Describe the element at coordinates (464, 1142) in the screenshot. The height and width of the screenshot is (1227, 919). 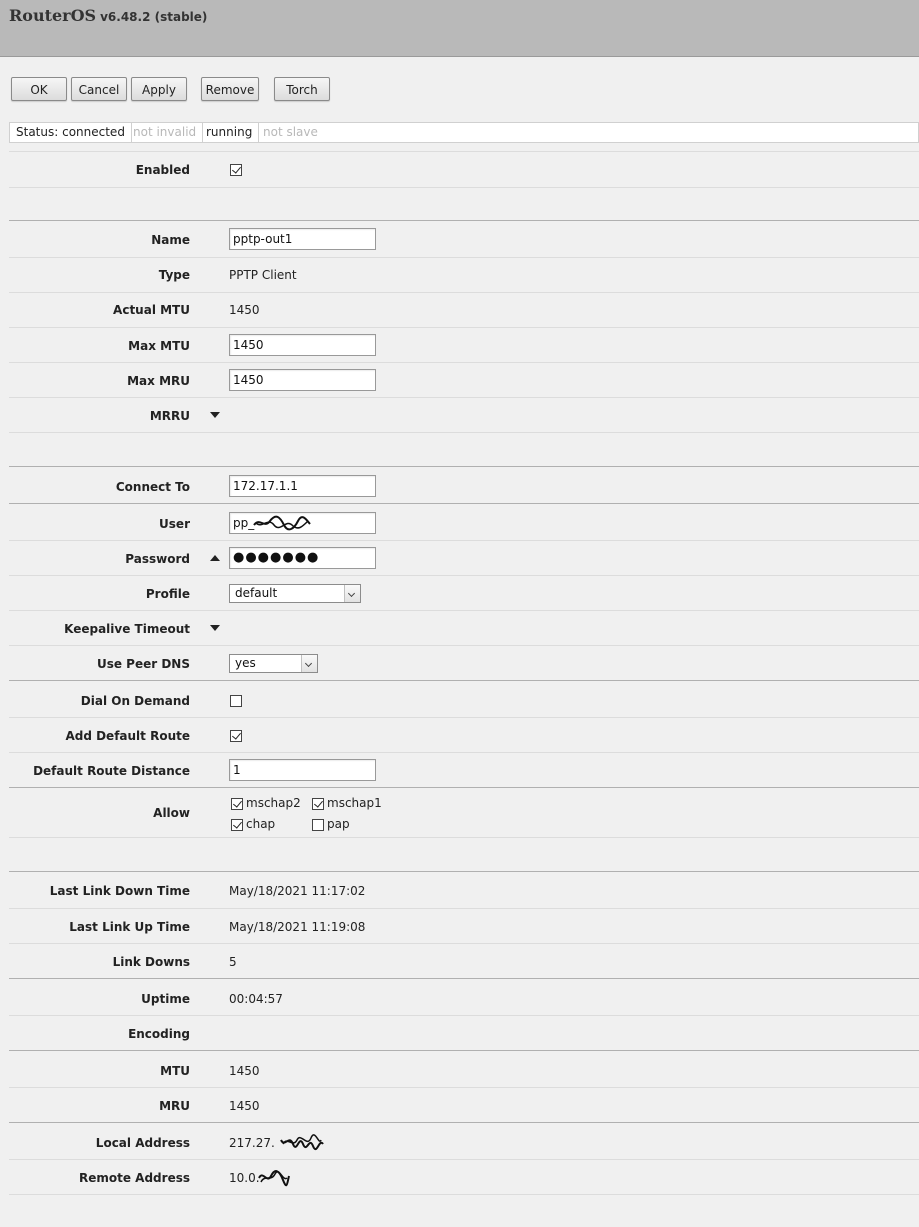
I see `row-local-address: Local Address 217.27.` at that location.